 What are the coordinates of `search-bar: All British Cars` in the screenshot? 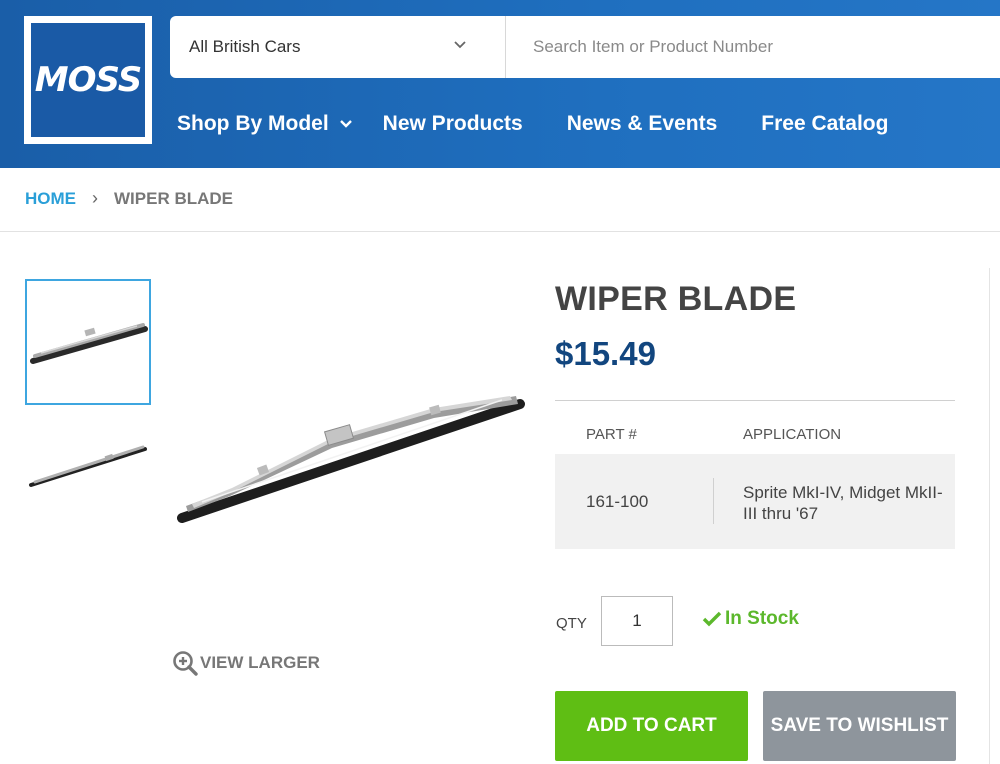 It's located at (585, 47).